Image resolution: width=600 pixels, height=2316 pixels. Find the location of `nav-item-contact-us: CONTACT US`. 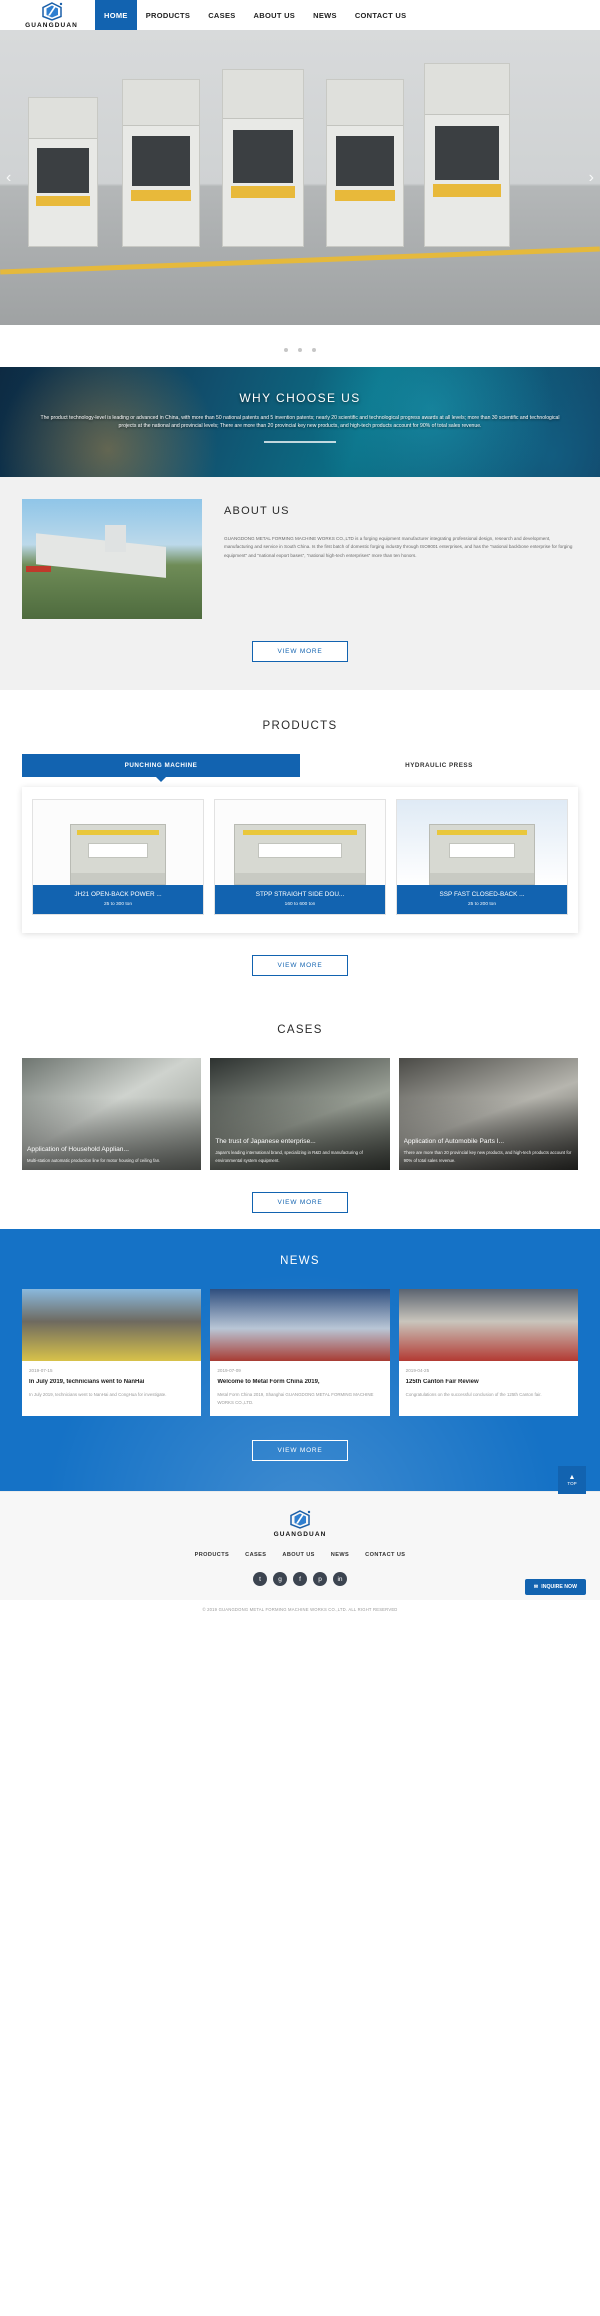

nav-item-contact-us: CONTACT US is located at coordinates (381, 15).